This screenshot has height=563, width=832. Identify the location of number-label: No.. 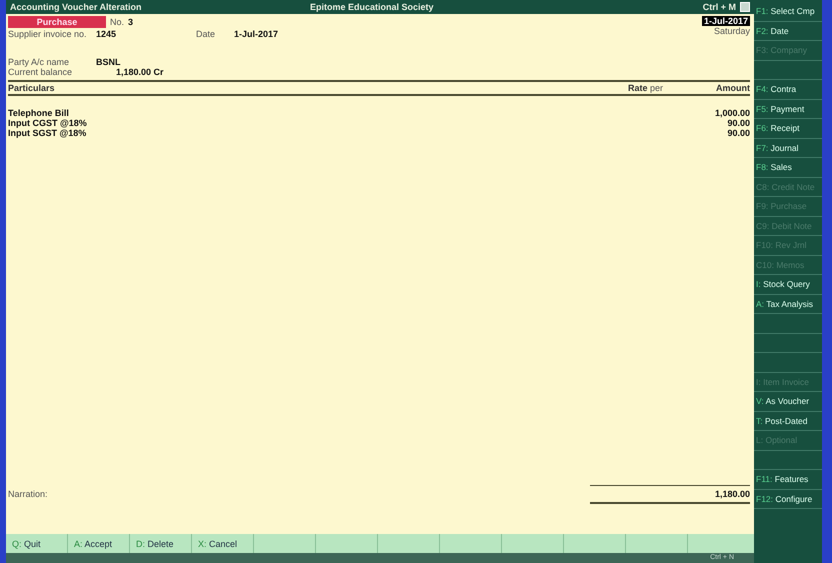
(117, 22).